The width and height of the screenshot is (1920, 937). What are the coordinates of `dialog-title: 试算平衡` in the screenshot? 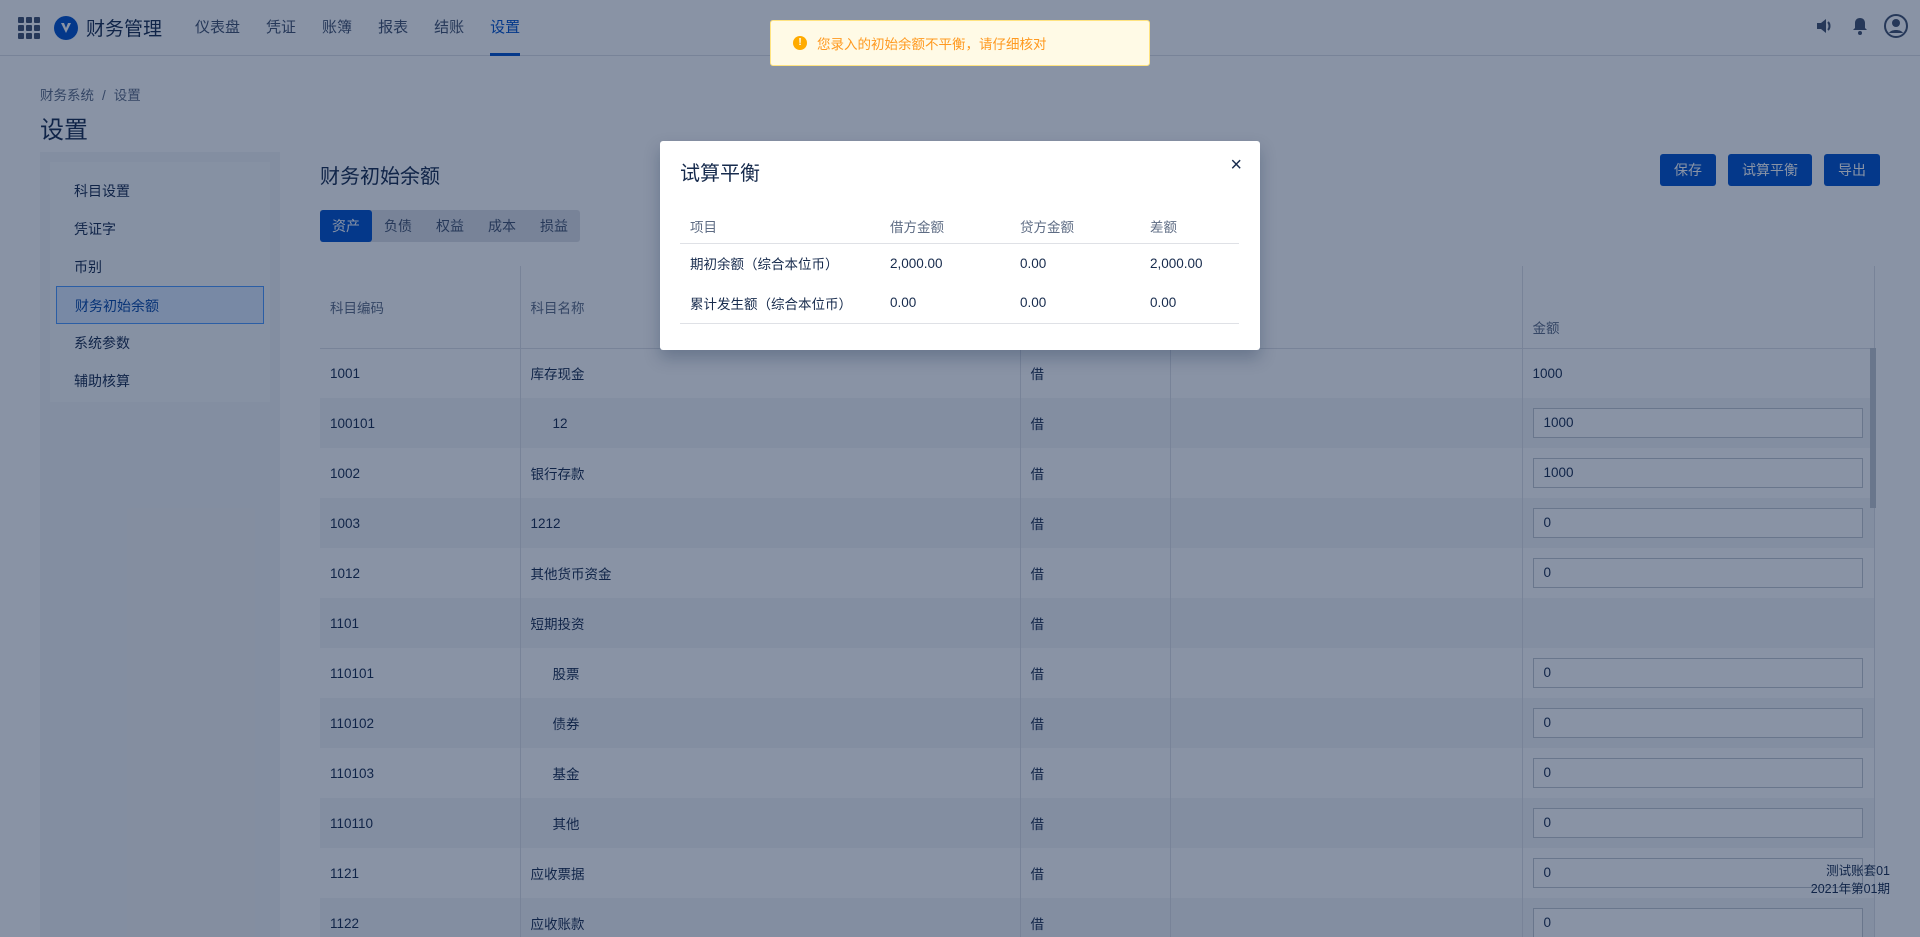 It's located at (720, 174).